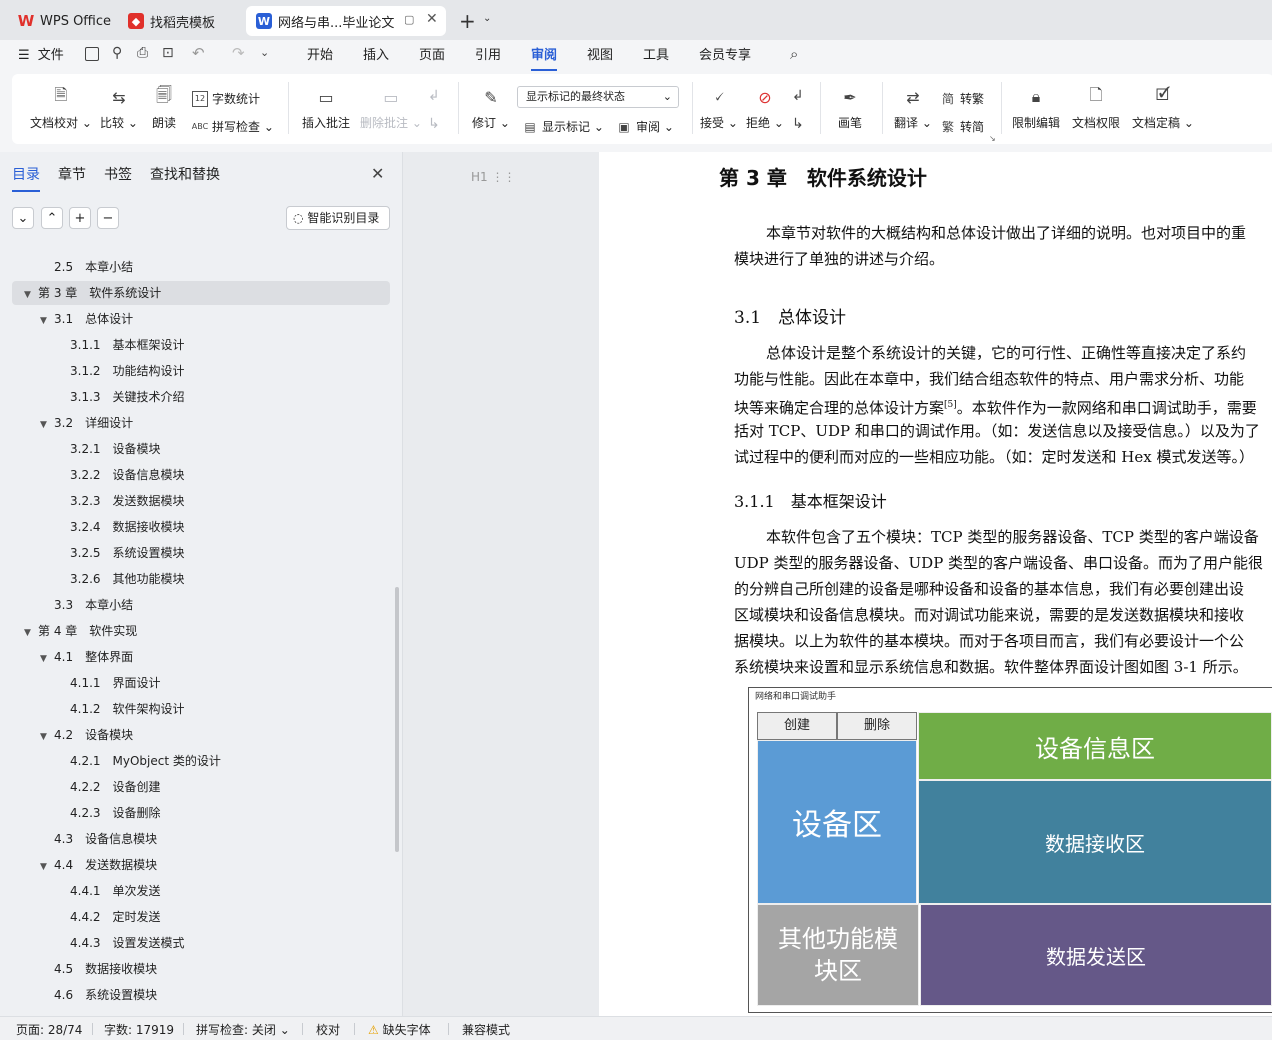 Image resolution: width=1272 pixels, height=1040 pixels. What do you see at coordinates (798, 124) in the screenshot?
I see `next-change-icon: ↳` at bounding box center [798, 124].